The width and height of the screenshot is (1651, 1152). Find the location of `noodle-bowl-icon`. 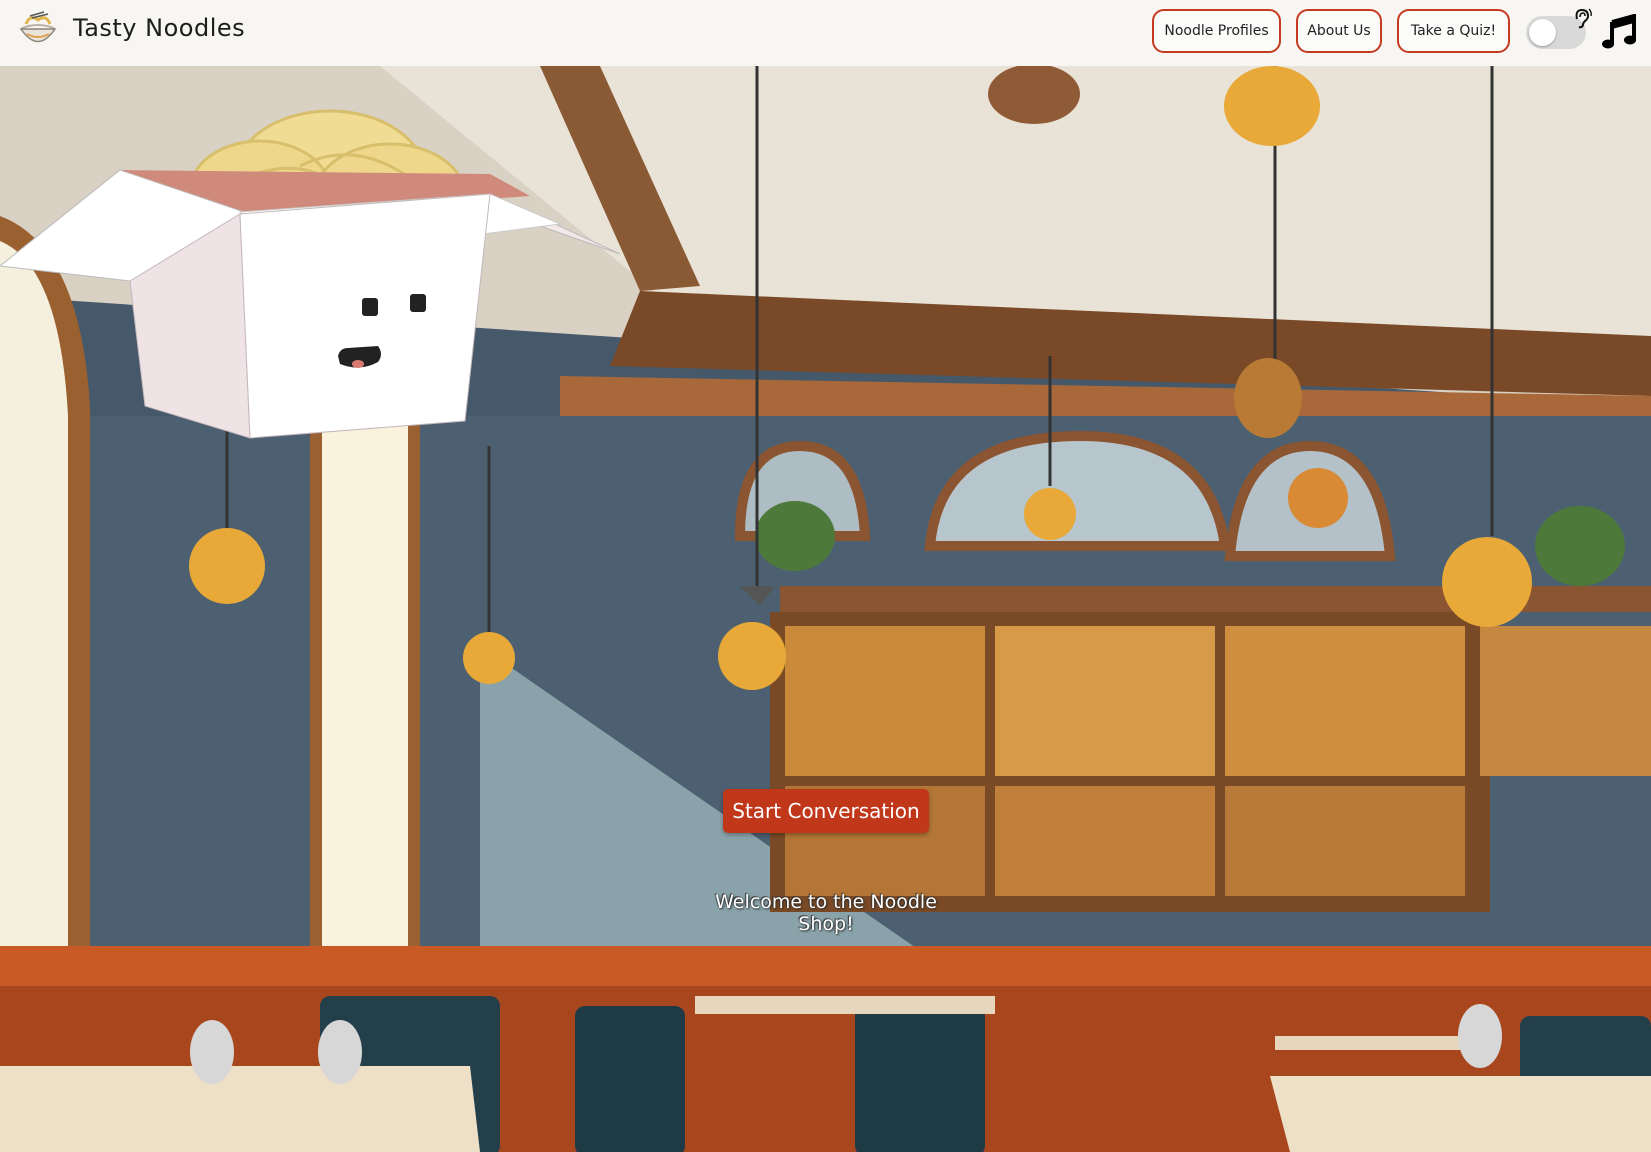

noodle-bowl-icon is located at coordinates (38, 30).